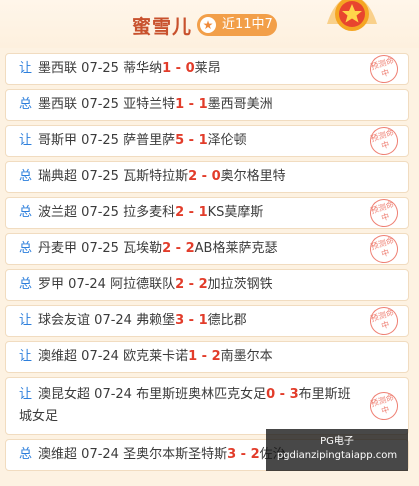 This screenshot has height=486, width=419. I want to click on home-score: 5, so click(180, 140).